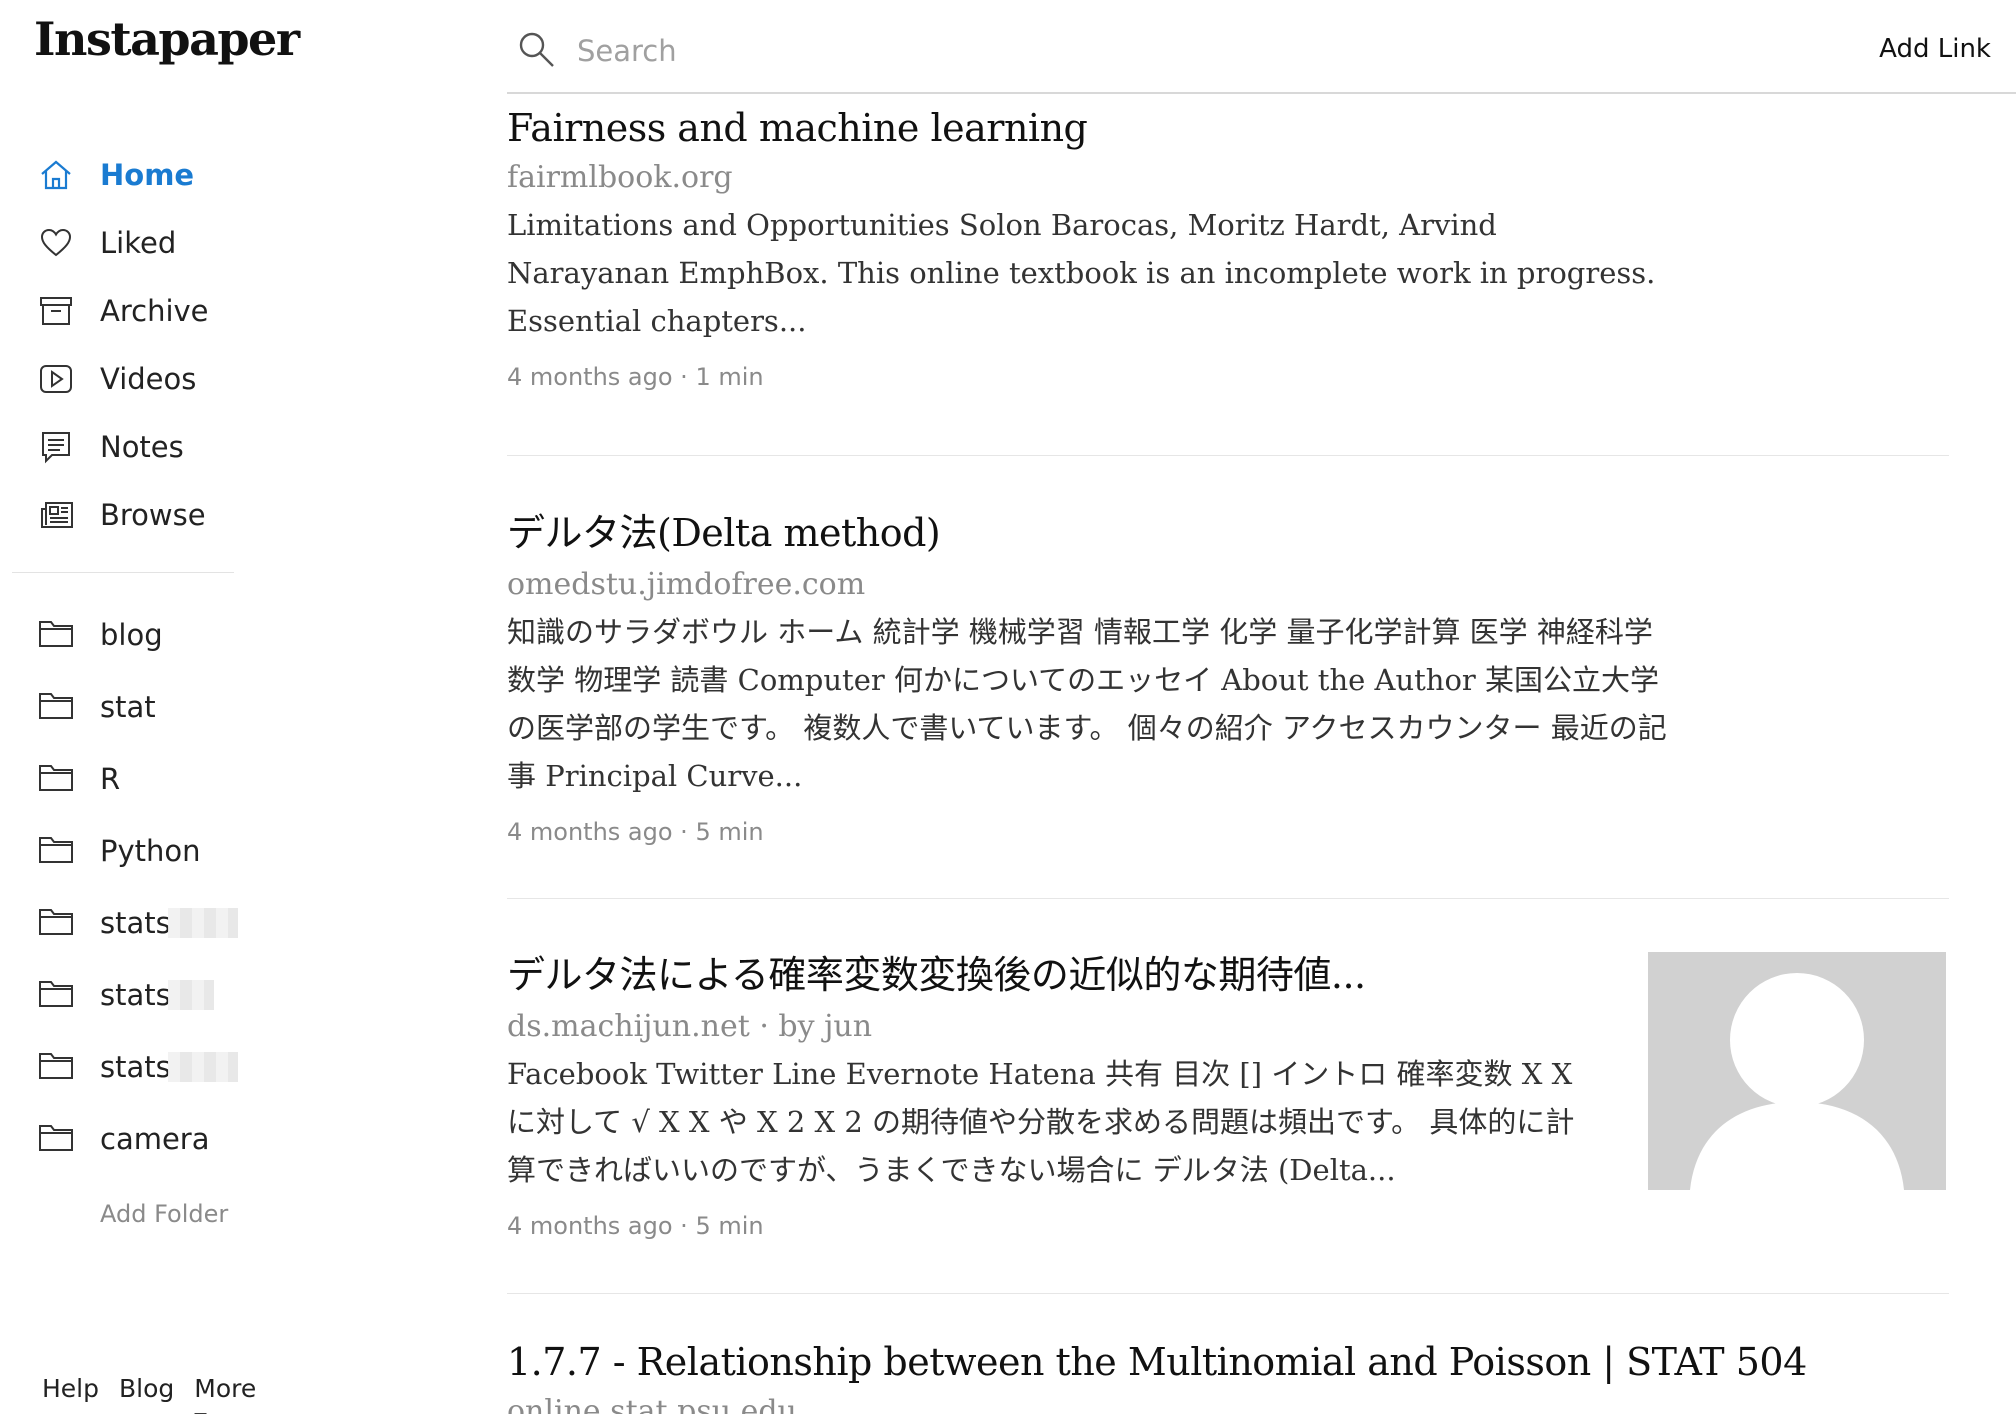  I want to click on newspaper-icon, so click(56, 515).